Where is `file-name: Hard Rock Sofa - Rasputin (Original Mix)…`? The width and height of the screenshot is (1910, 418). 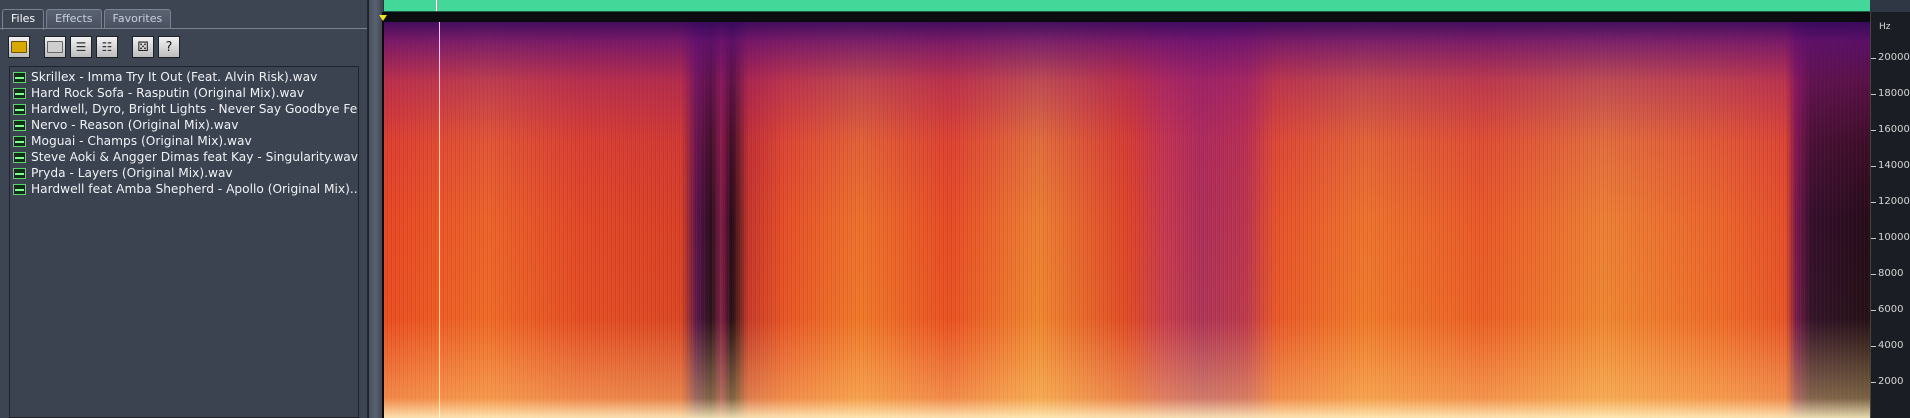
file-name: Hard Rock Sofa - Rasputin (Original Mix)… is located at coordinates (168, 93).